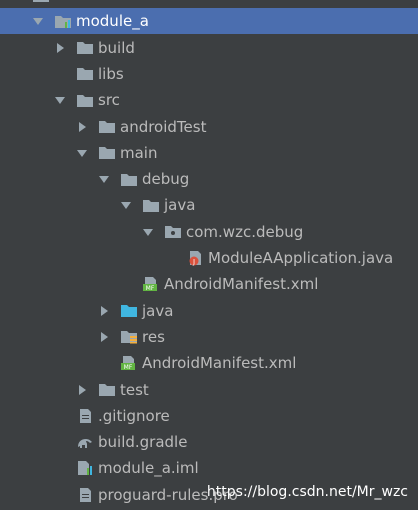 The width and height of the screenshot is (418, 510). I want to click on tree-row: module_a, so click(209, 21).